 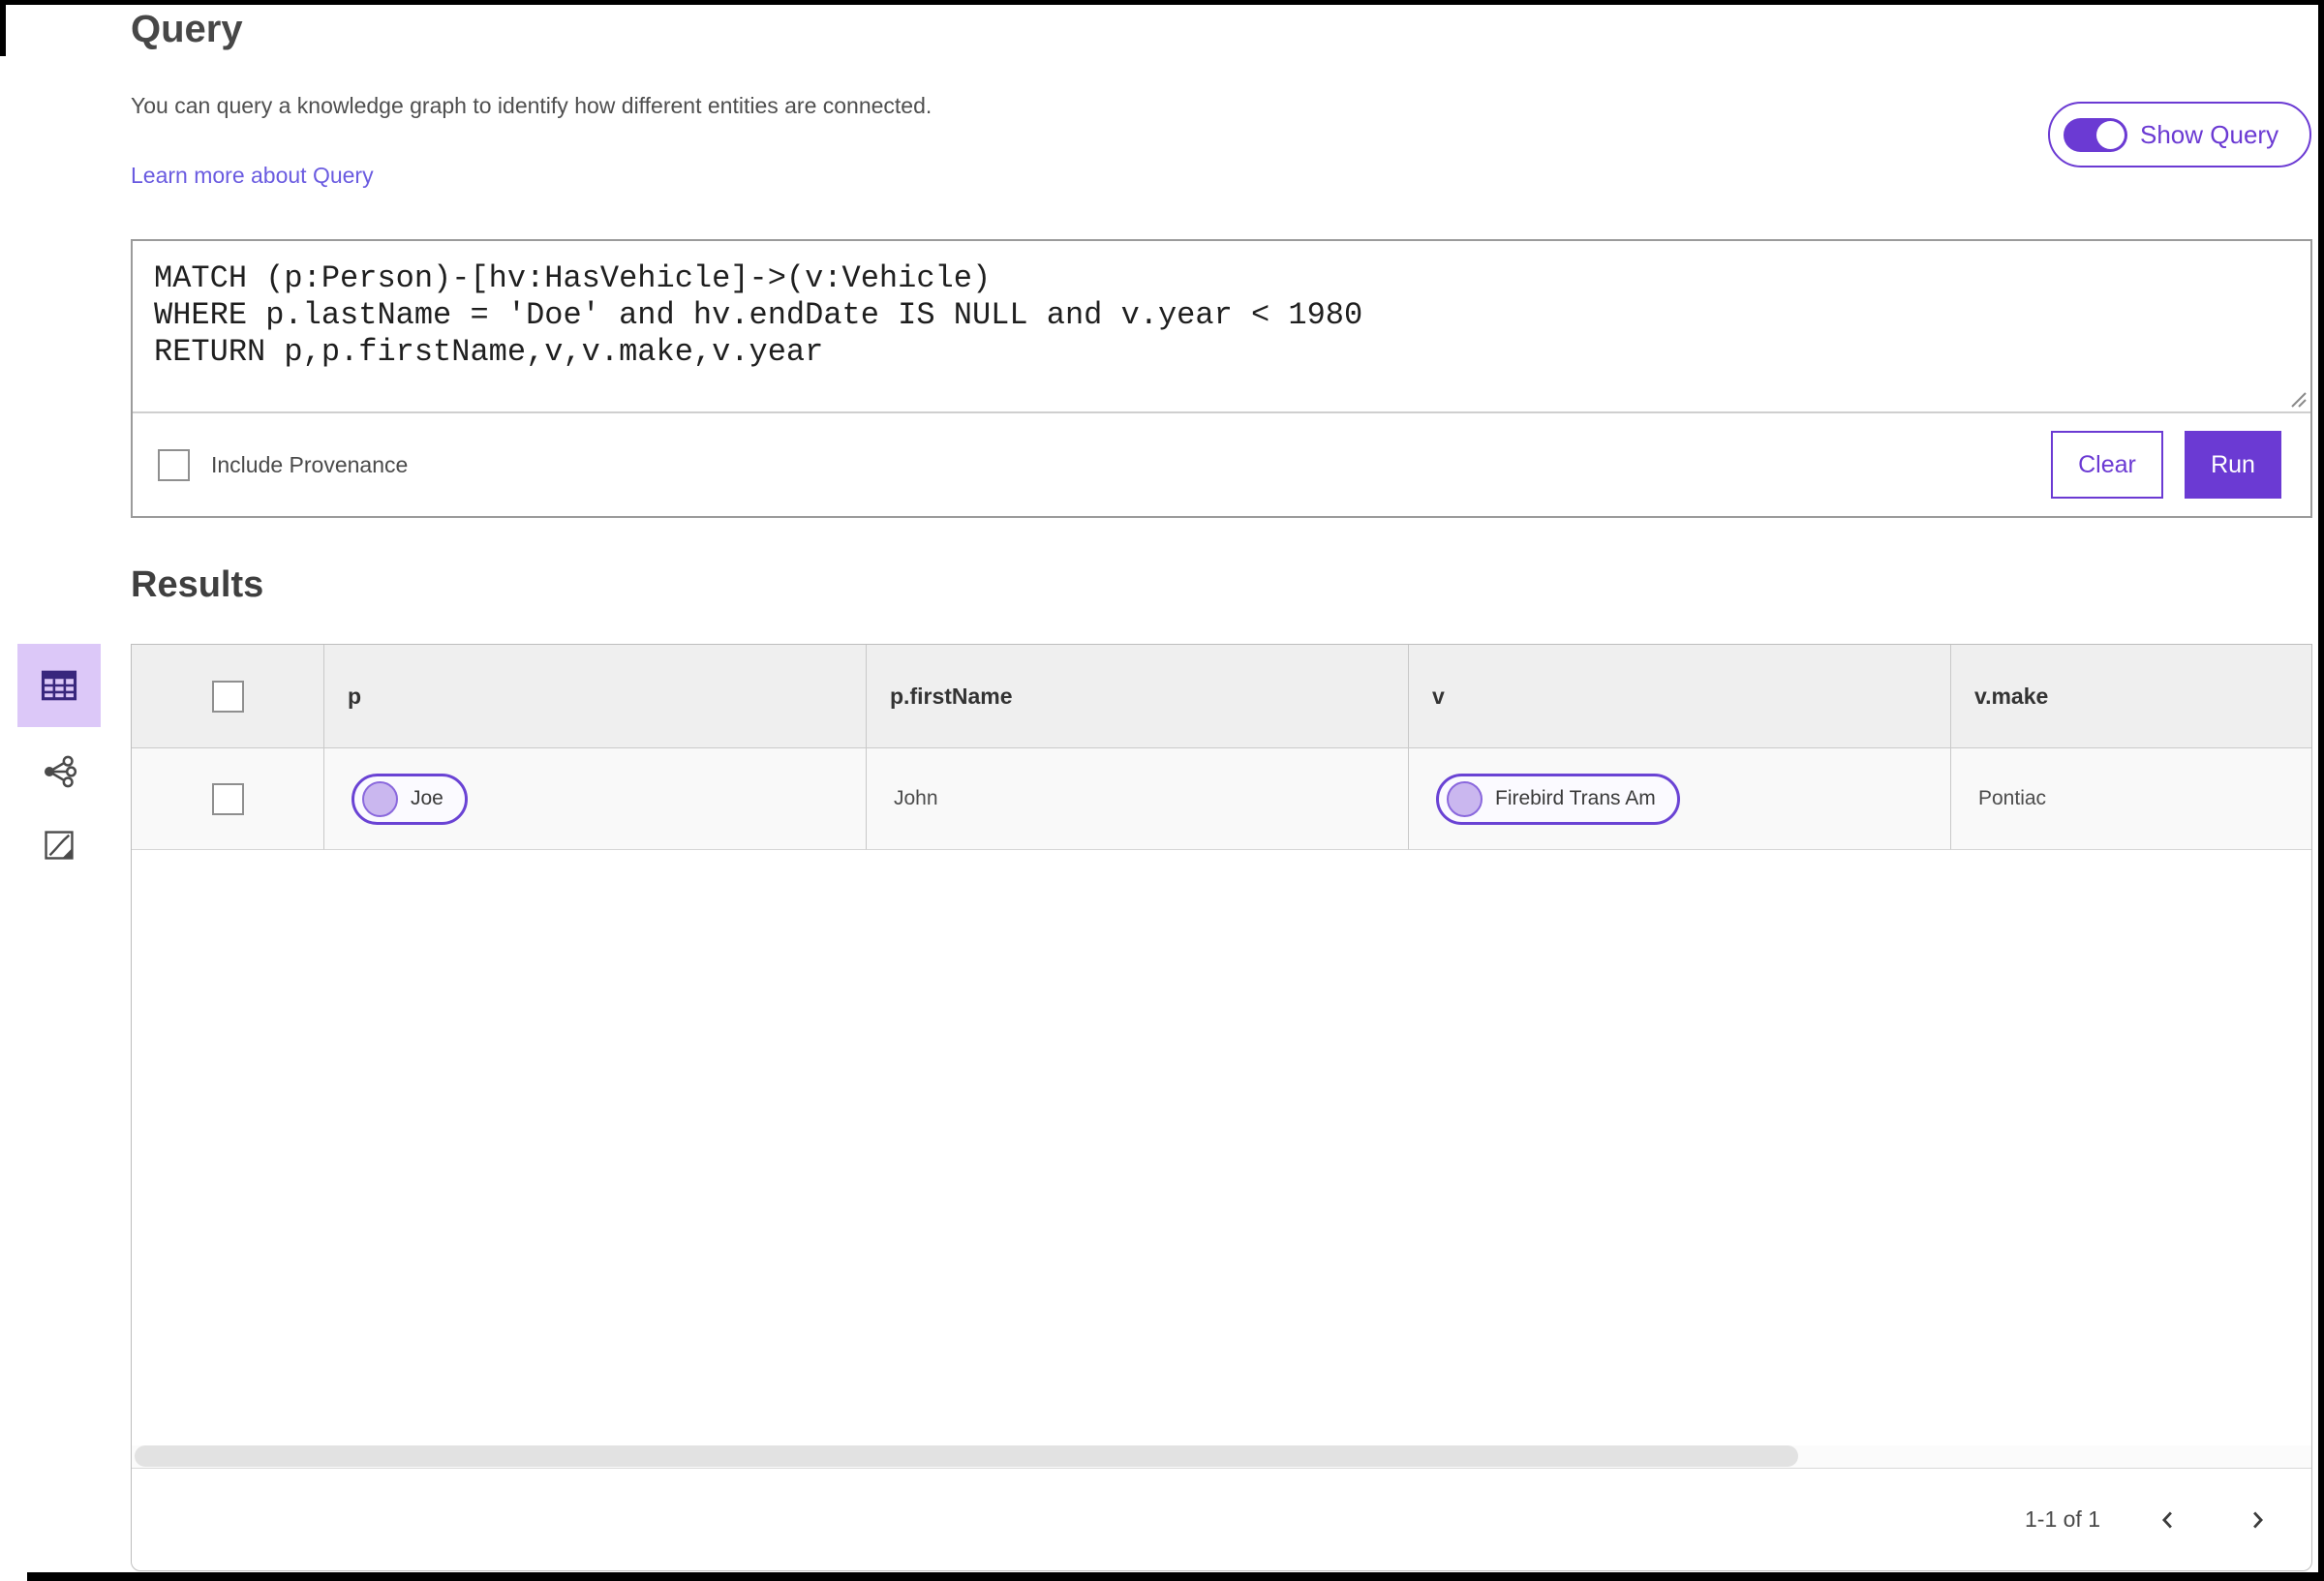 I want to click on cell-v: Firebird Trans Am, so click(x=1679, y=799).